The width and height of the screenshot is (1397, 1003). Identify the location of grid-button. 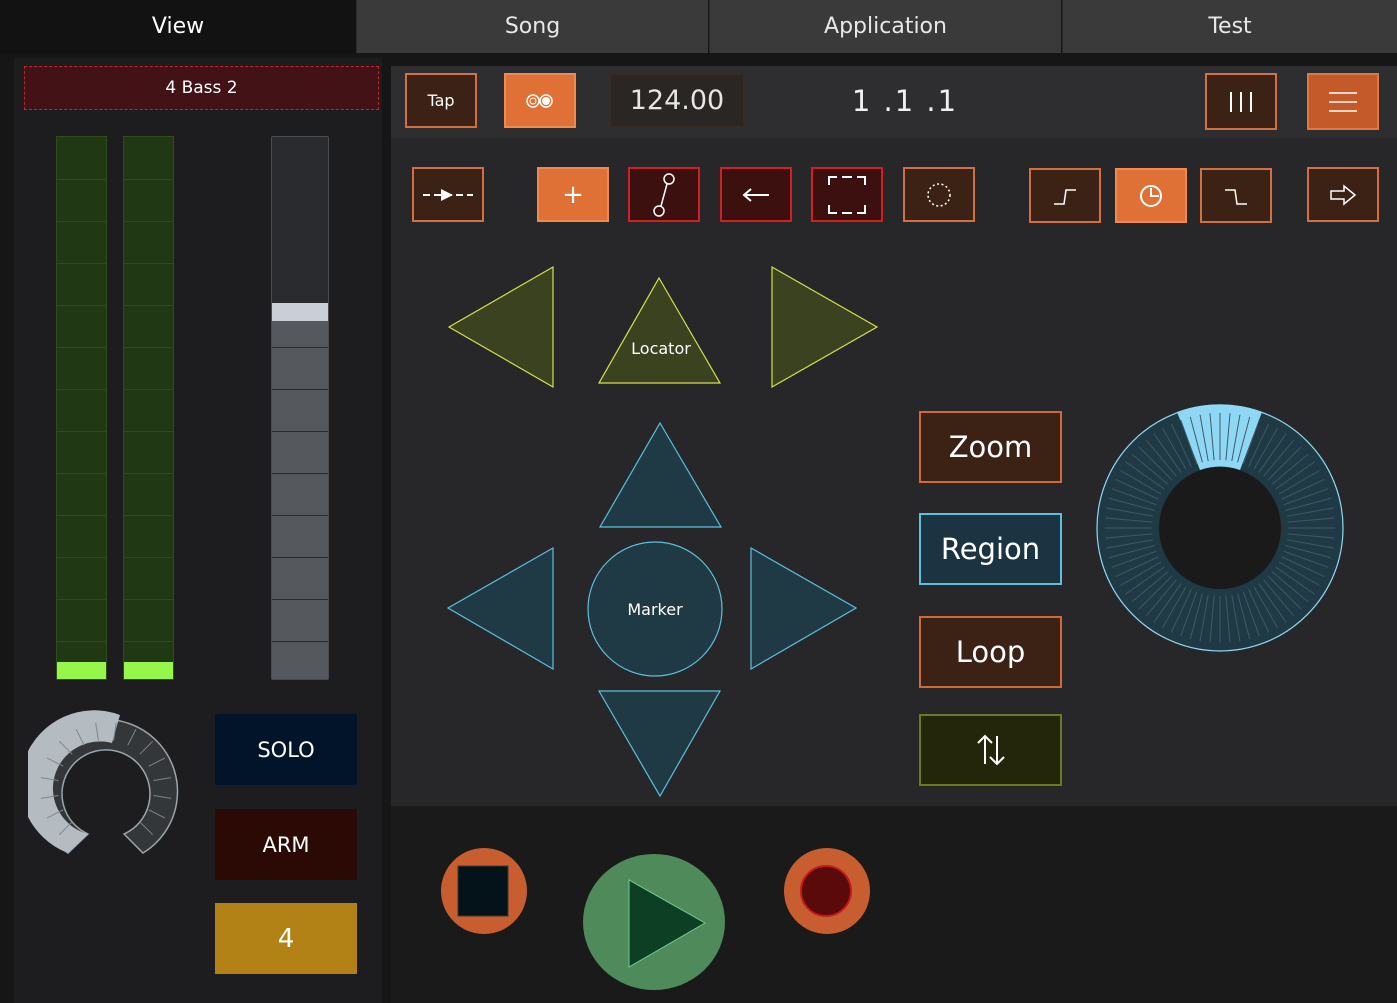
(1241, 101).